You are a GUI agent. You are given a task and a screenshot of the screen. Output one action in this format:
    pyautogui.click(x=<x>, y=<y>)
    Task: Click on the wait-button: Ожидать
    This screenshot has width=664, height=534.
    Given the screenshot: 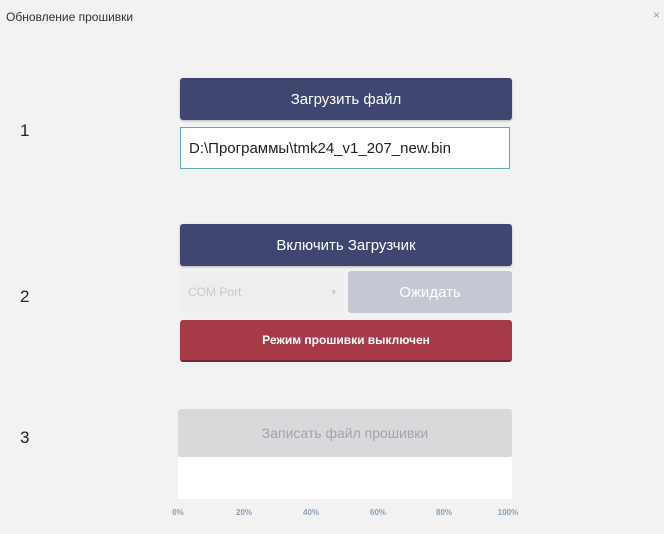 What is the action you would take?
    pyautogui.click(x=430, y=292)
    